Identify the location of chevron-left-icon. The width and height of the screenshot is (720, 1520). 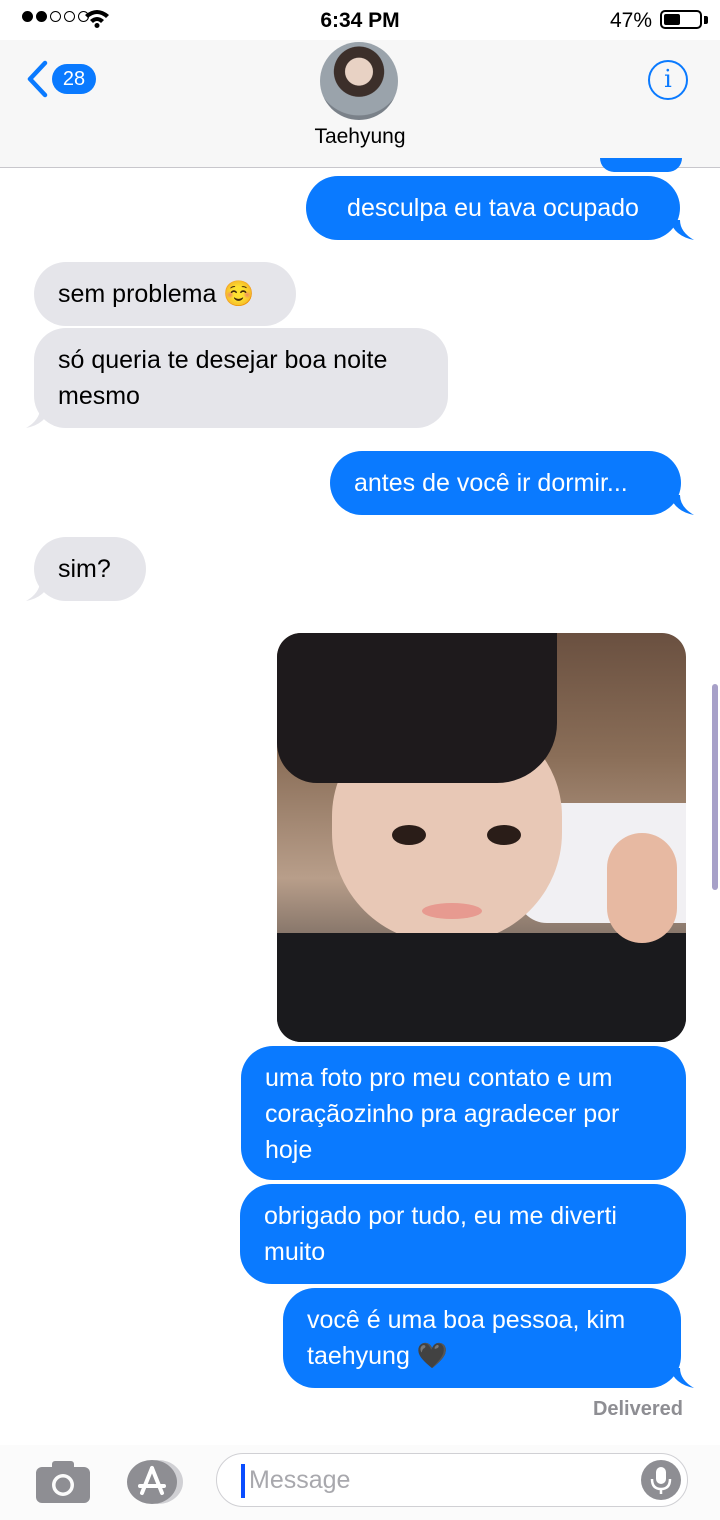
(37, 79).